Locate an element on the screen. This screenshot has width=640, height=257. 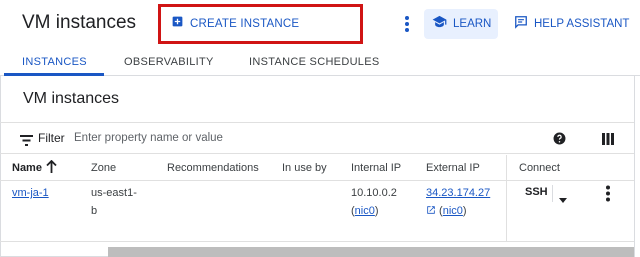
open-in-new-icon is located at coordinates (431, 211).